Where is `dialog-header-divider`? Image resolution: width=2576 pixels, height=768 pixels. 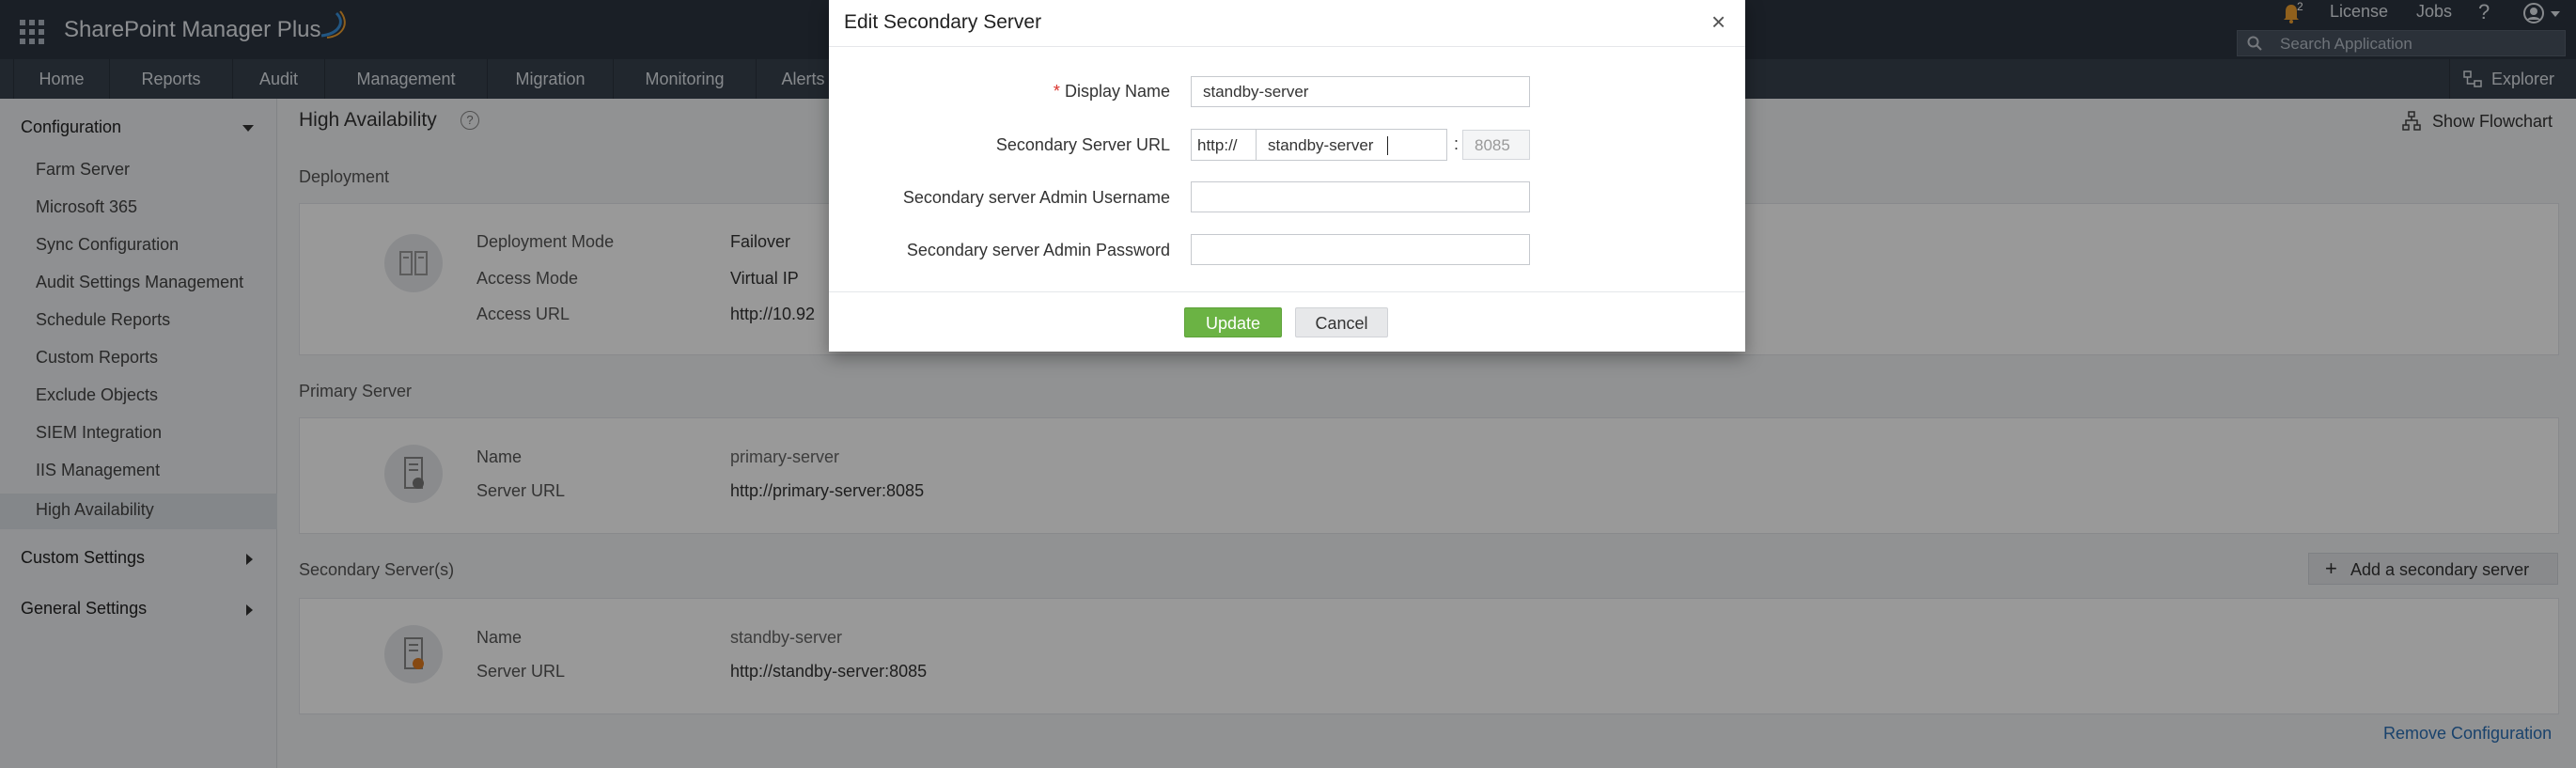 dialog-header-divider is located at coordinates (1287, 46).